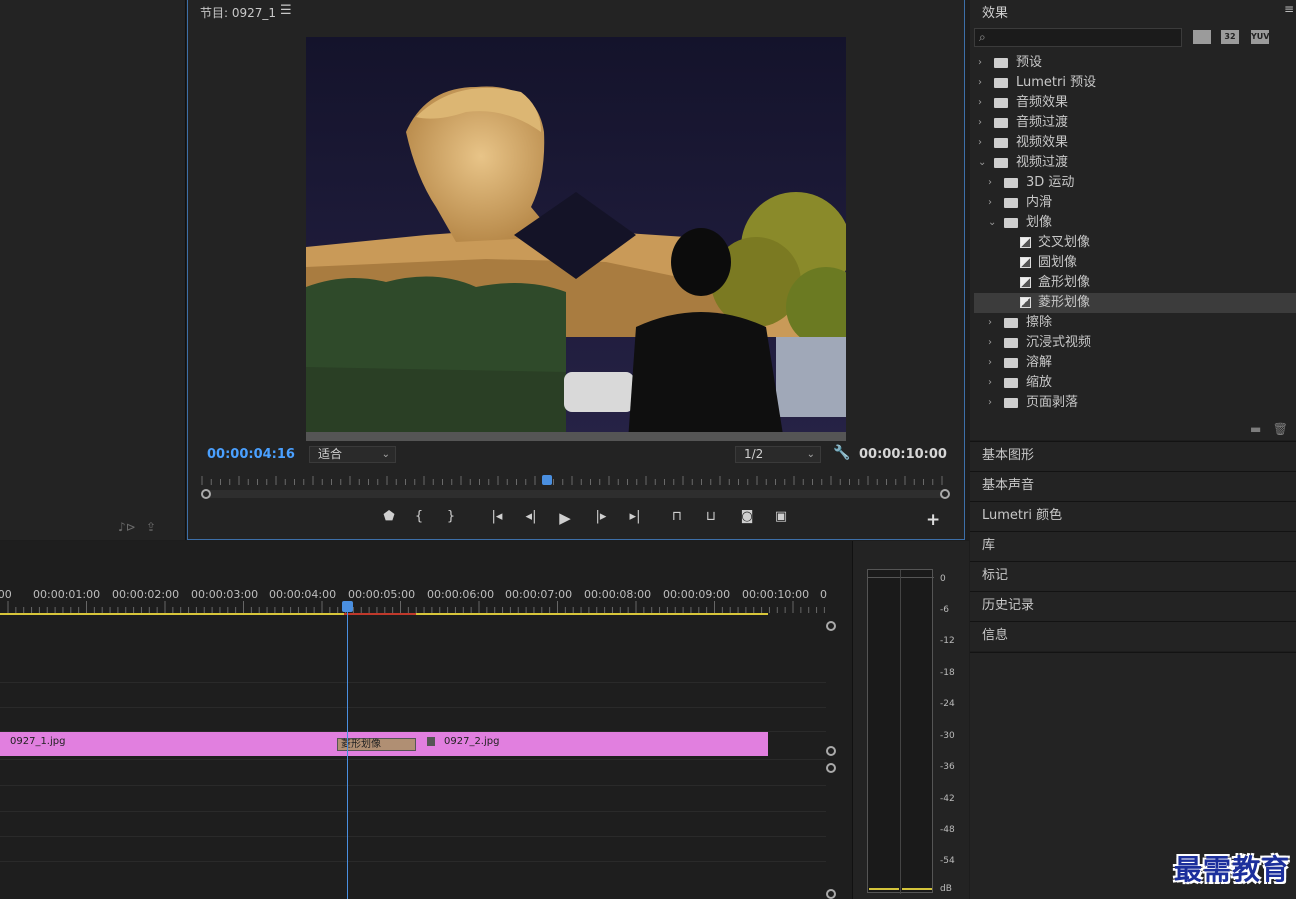 This screenshot has height=899, width=1296. I want to click on tree-item-label: 划像, so click(1039, 222).